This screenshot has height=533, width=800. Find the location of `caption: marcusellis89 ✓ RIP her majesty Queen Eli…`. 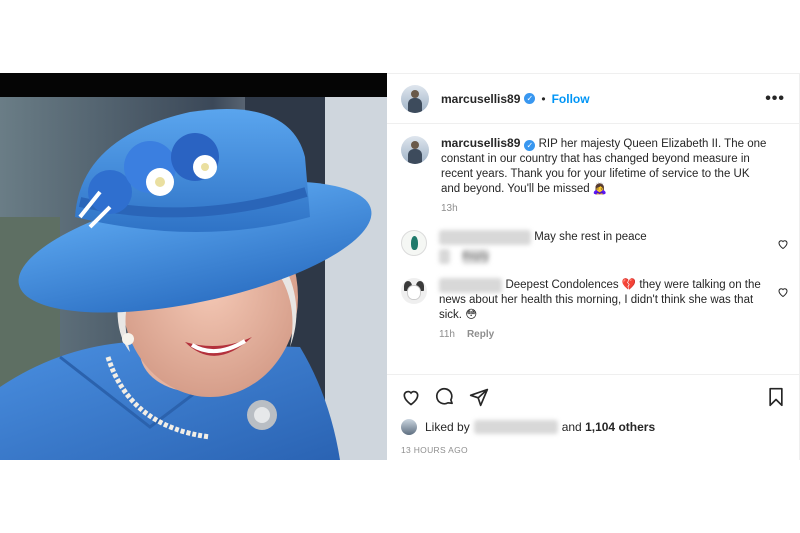

caption: marcusellis89 ✓ RIP her majesty Queen Eli… is located at coordinates (593, 176).